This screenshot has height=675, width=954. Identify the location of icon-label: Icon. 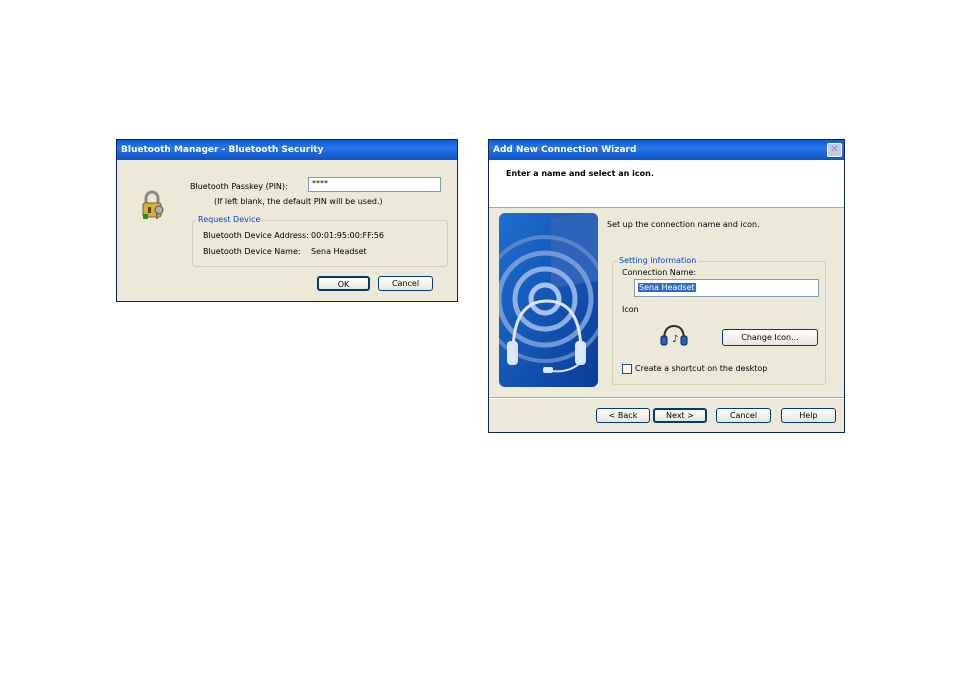
(630, 309).